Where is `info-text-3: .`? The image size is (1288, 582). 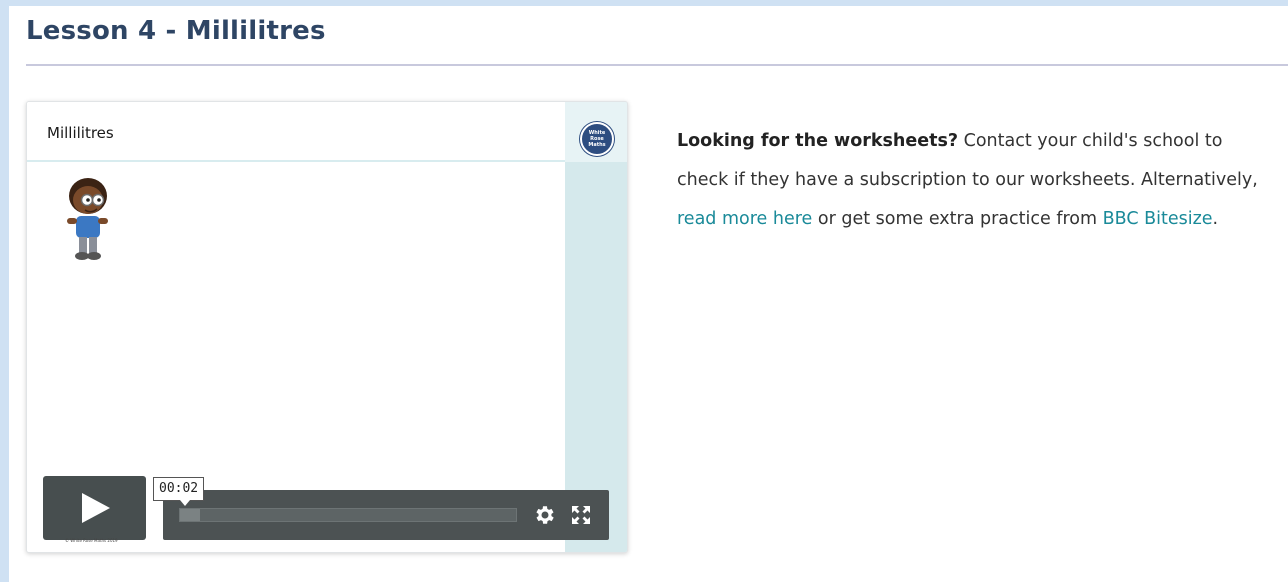
info-text-3: . is located at coordinates (1215, 218).